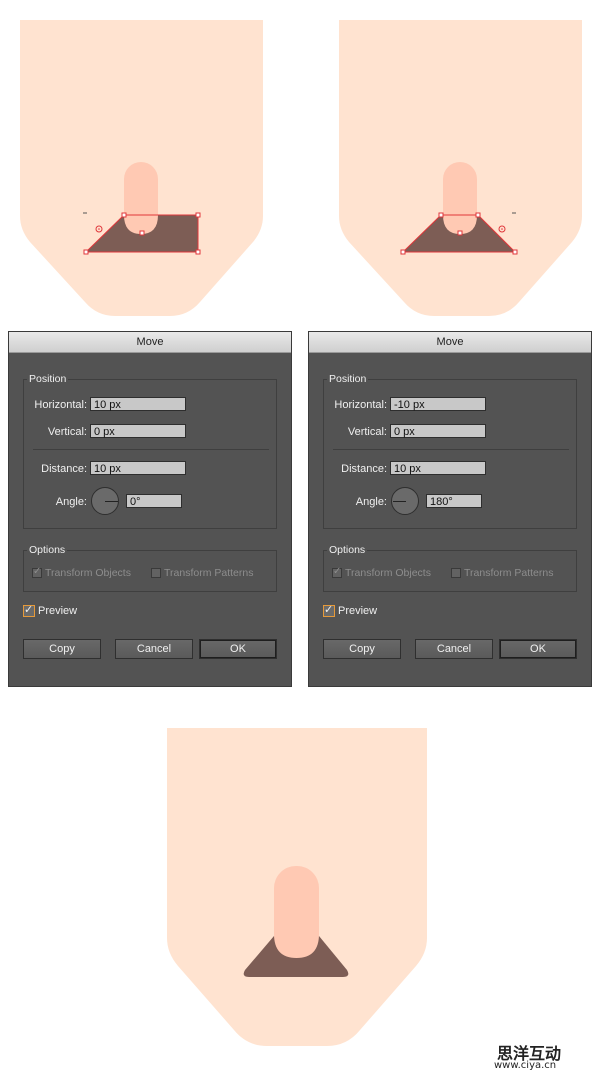 This screenshot has height=1078, width=600. Describe the element at coordinates (297, 887) in the screenshot. I see `artwork-result` at that location.